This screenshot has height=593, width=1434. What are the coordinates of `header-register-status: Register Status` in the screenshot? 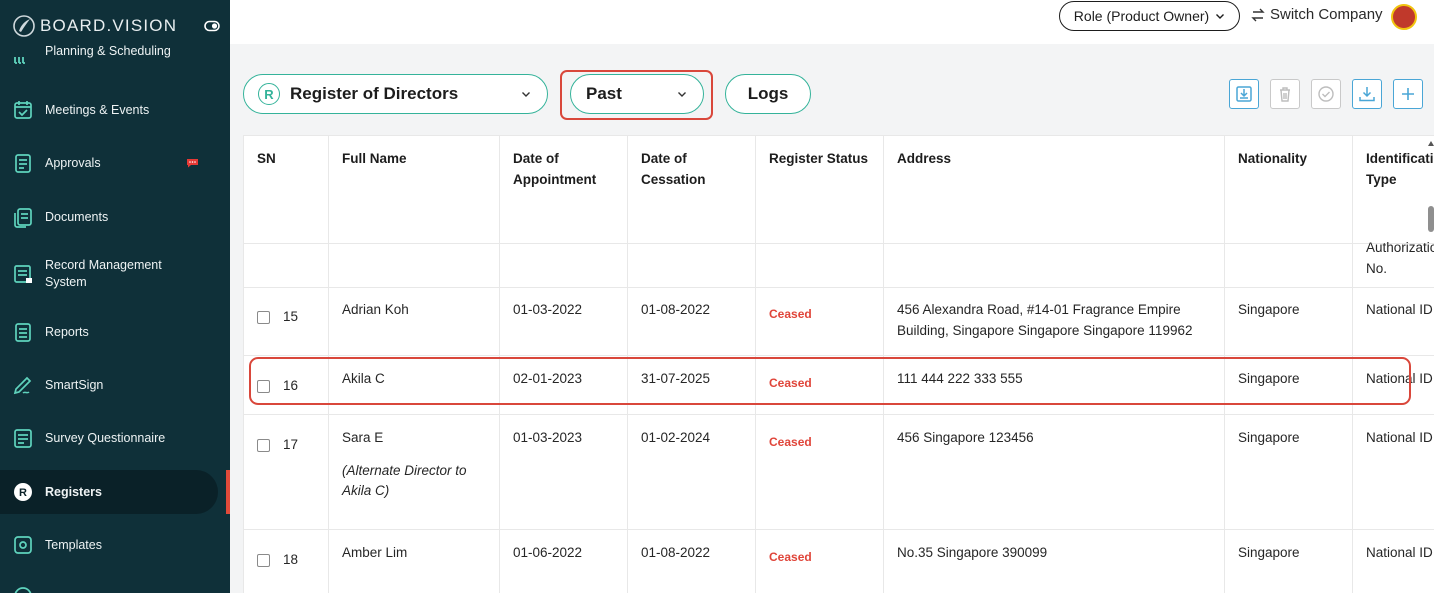 It's located at (819, 189).